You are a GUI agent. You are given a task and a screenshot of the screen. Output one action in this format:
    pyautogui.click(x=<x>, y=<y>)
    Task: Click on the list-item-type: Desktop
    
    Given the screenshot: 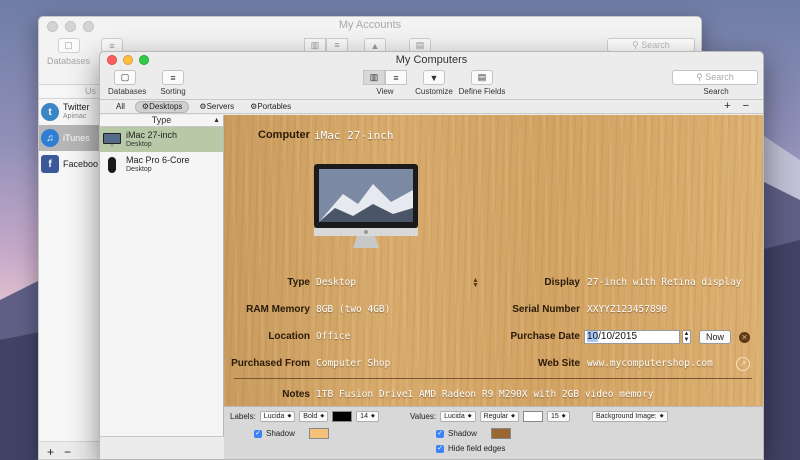 What is the action you would take?
    pyautogui.click(x=139, y=169)
    